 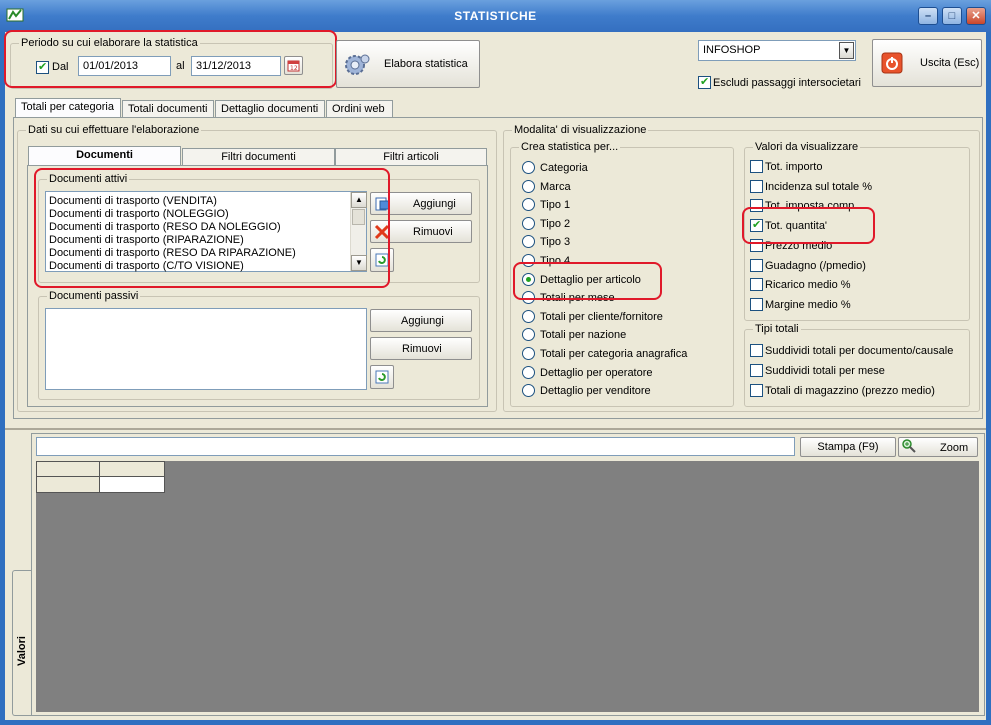 I want to click on elabora-label: Elabora statistica, so click(x=426, y=64).